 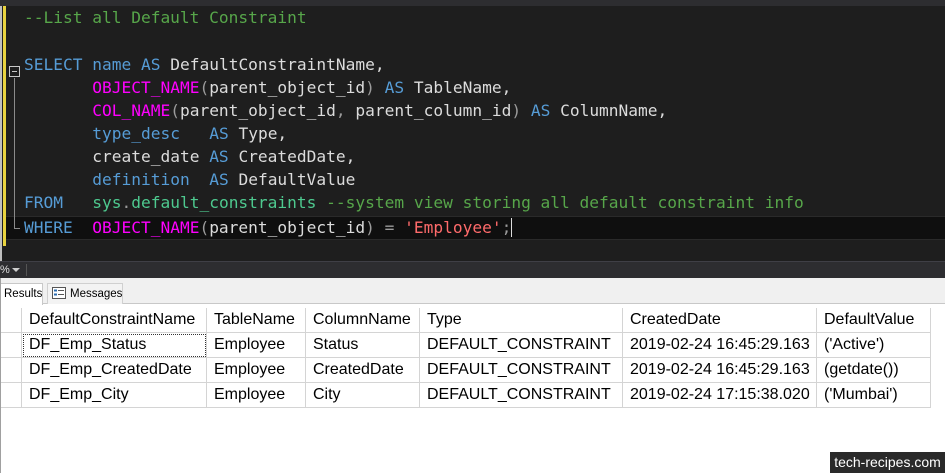 I want to click on grid-cell: City, so click(x=363, y=395).